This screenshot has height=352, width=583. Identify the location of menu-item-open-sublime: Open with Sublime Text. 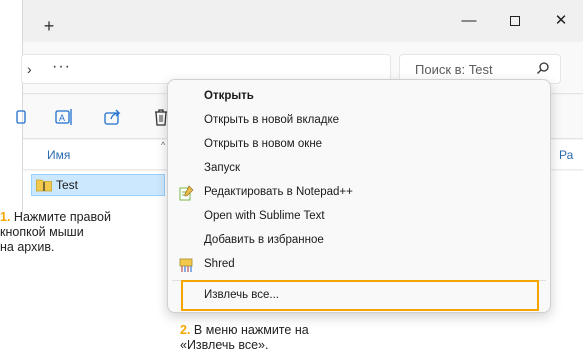
(360, 217).